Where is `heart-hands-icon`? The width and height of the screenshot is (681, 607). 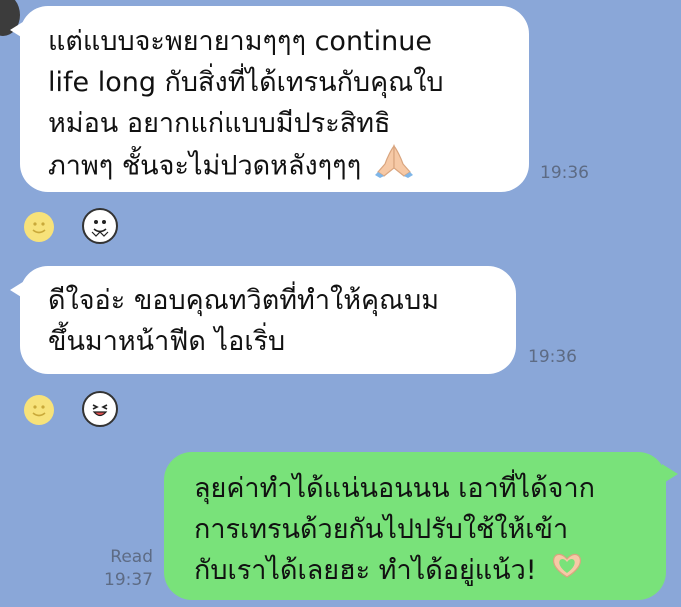
heart-hands-icon is located at coordinates (567, 572).